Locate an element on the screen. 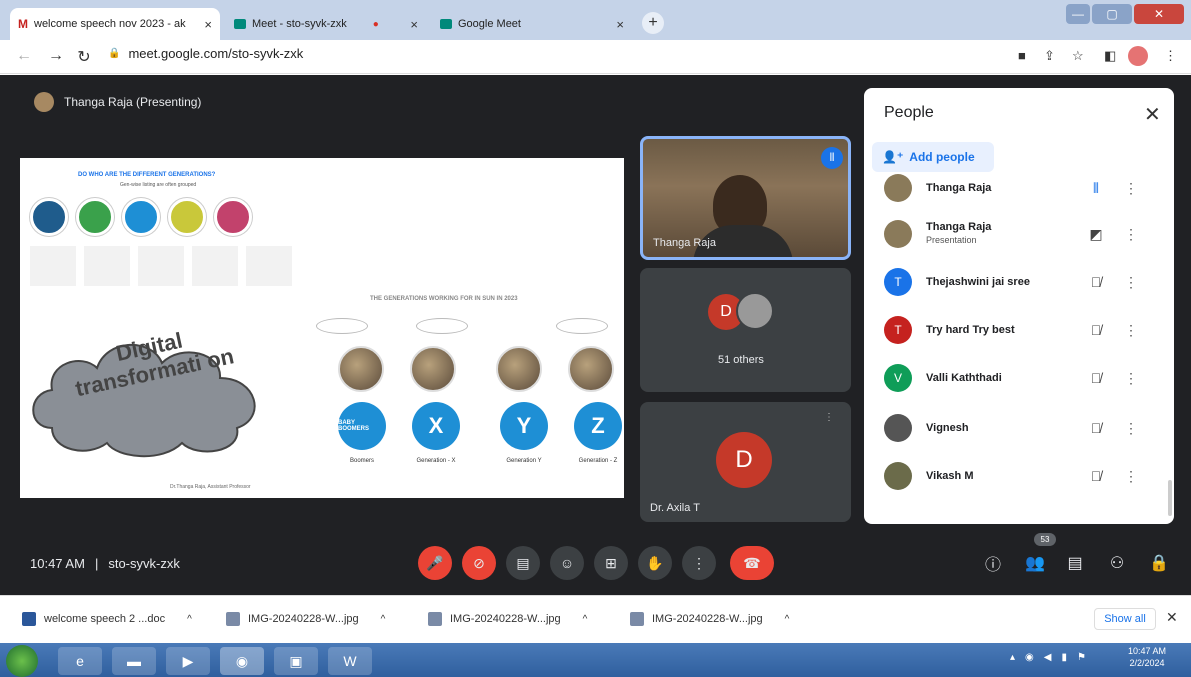  profile-avatar is located at coordinates (1138, 56).